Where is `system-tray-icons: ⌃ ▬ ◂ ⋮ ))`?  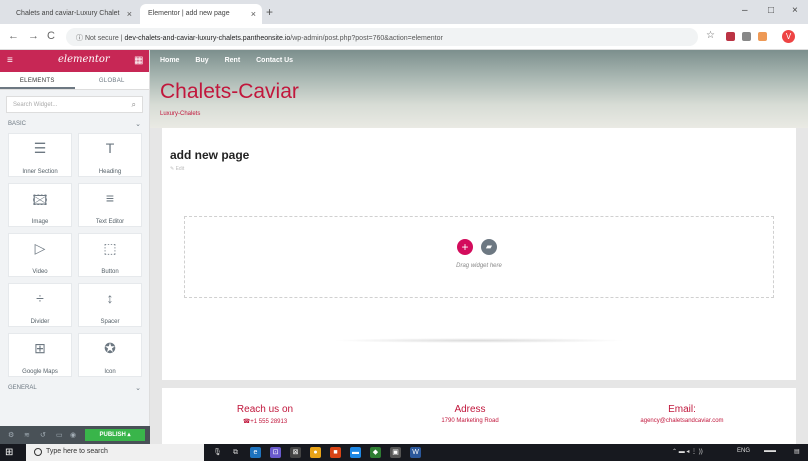 system-tray-icons: ⌃ ▬ ◂ ⋮ )) is located at coordinates (687, 451).